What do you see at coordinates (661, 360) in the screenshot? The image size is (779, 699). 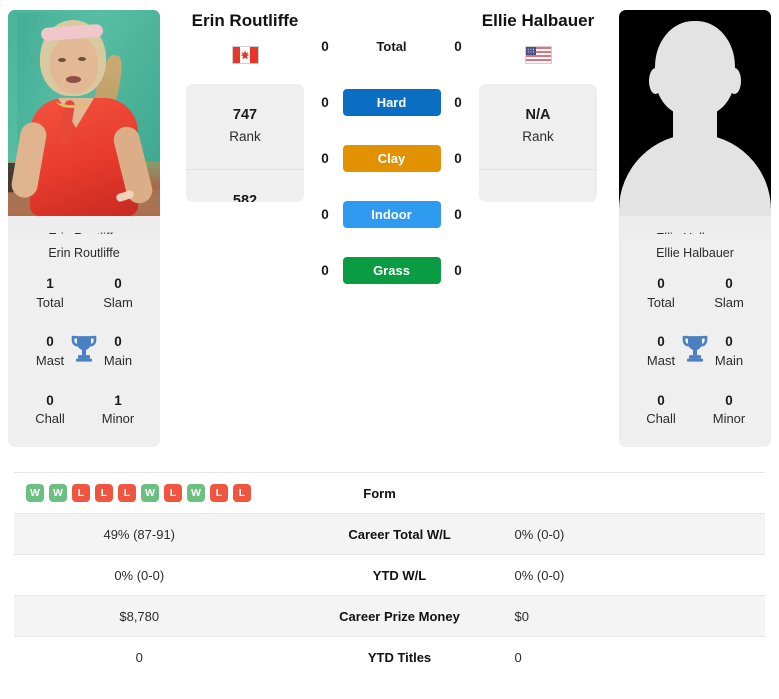 I see `right-mast-titles-label: Mast` at bounding box center [661, 360].